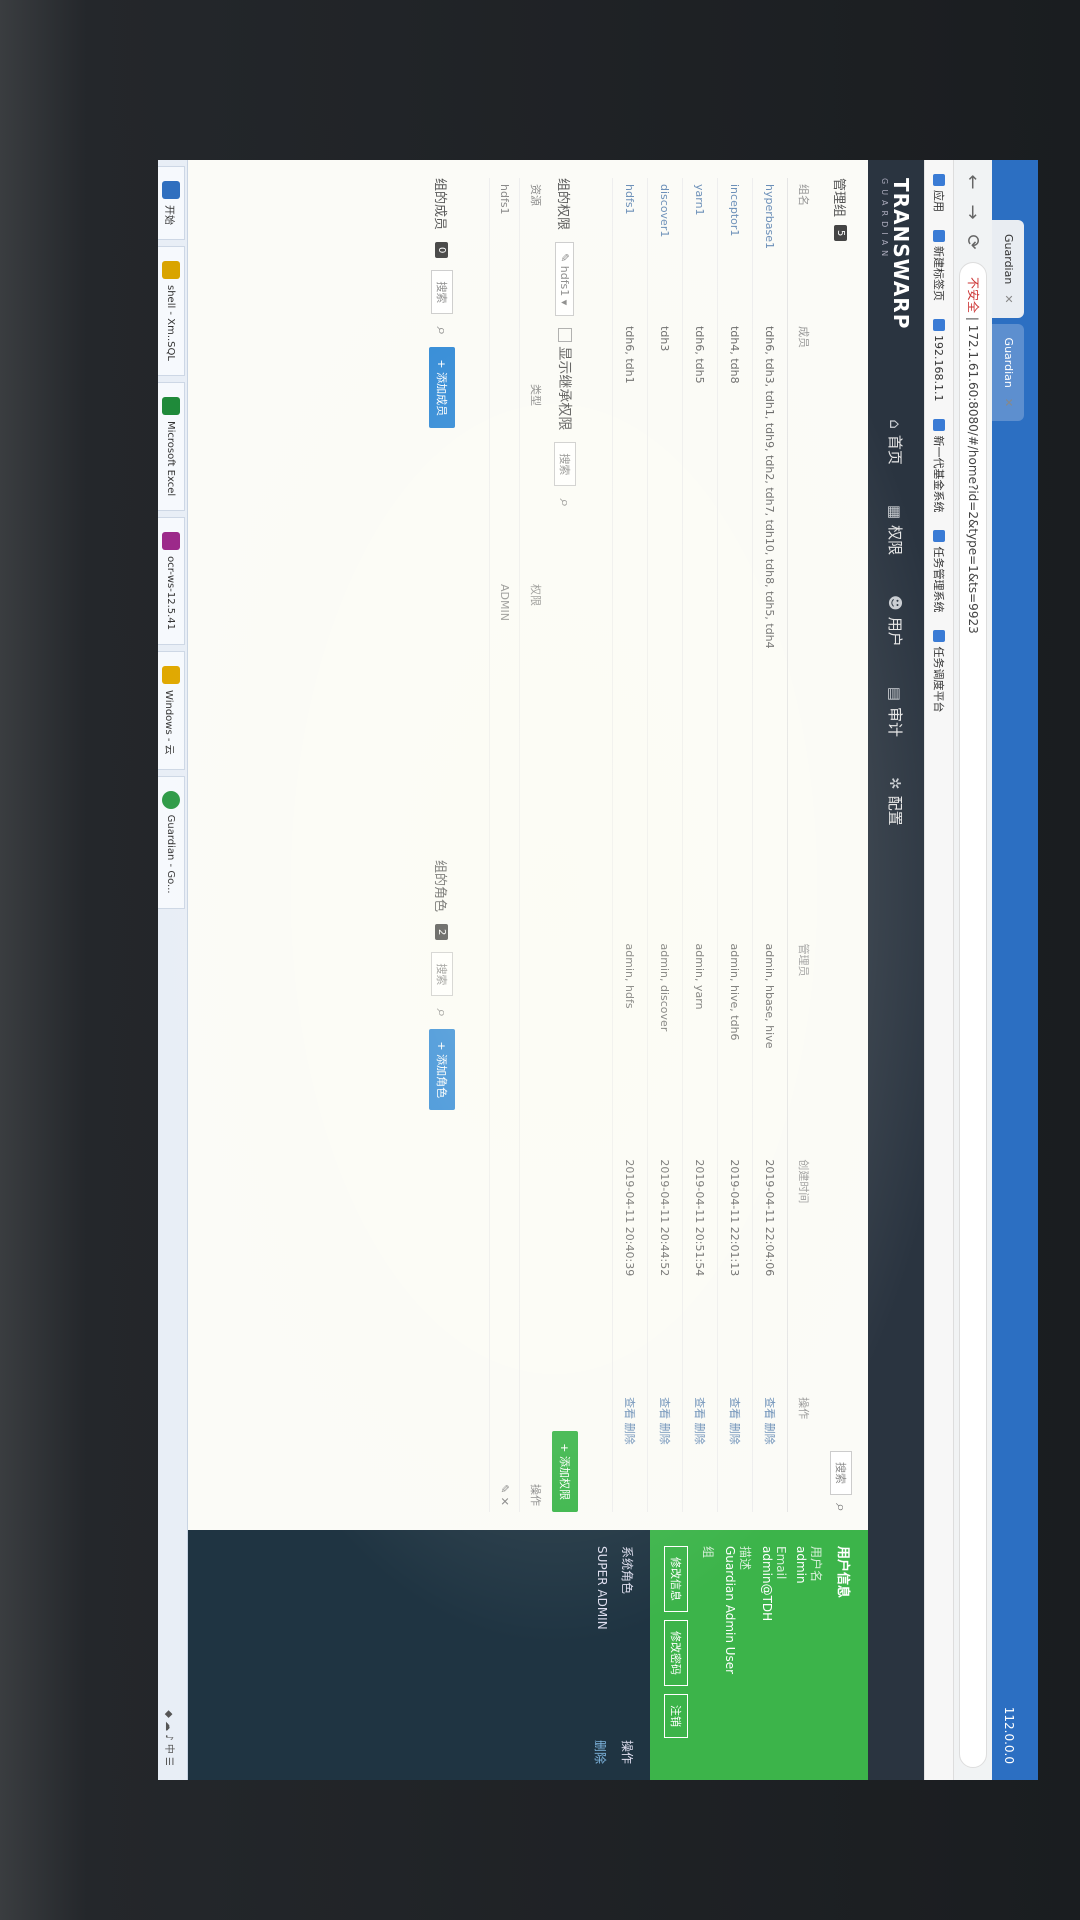 The height and width of the screenshot is (1920, 1080). What do you see at coordinates (665, 210) in the screenshot?
I see `group-link: discover1` at bounding box center [665, 210].